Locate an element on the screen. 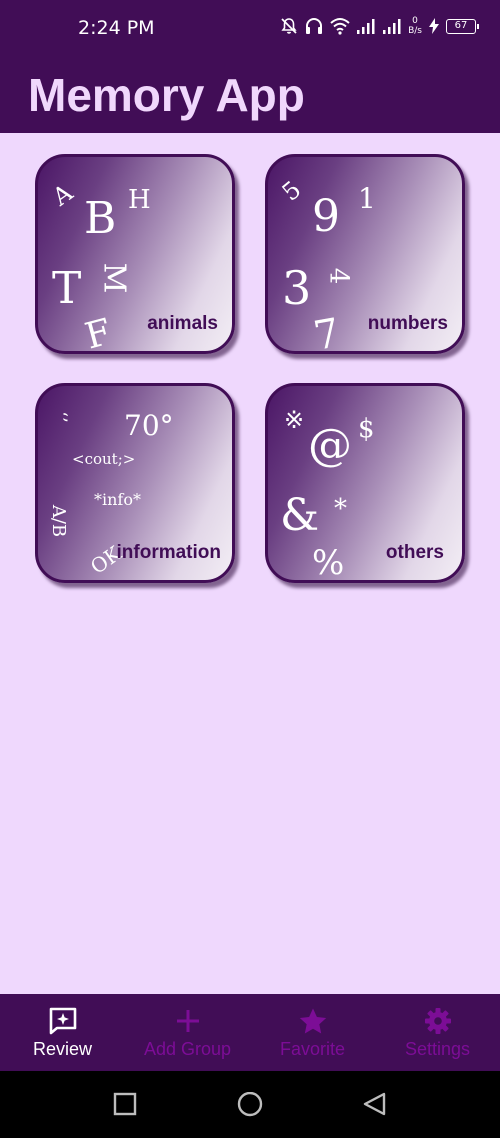 The image size is (500, 1138). tile-glyph: * is located at coordinates (340, 509).